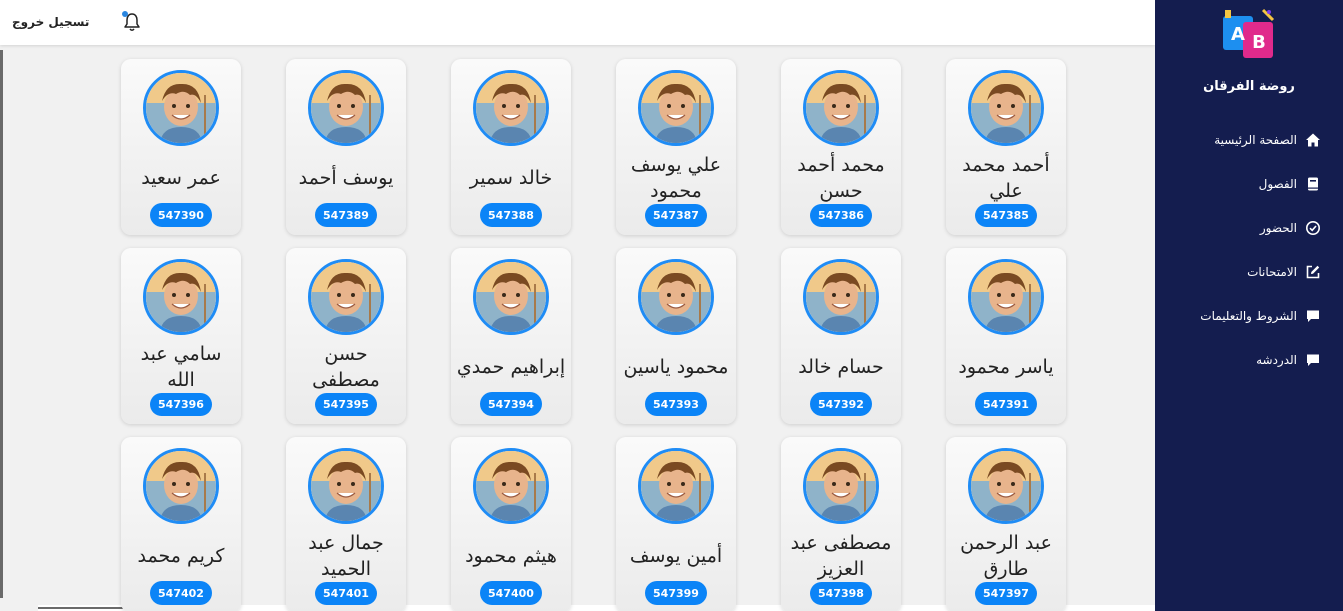 This screenshot has width=1343, height=611. Describe the element at coordinates (1006, 366) in the screenshot. I see `student-name: ياسر محمود` at that location.